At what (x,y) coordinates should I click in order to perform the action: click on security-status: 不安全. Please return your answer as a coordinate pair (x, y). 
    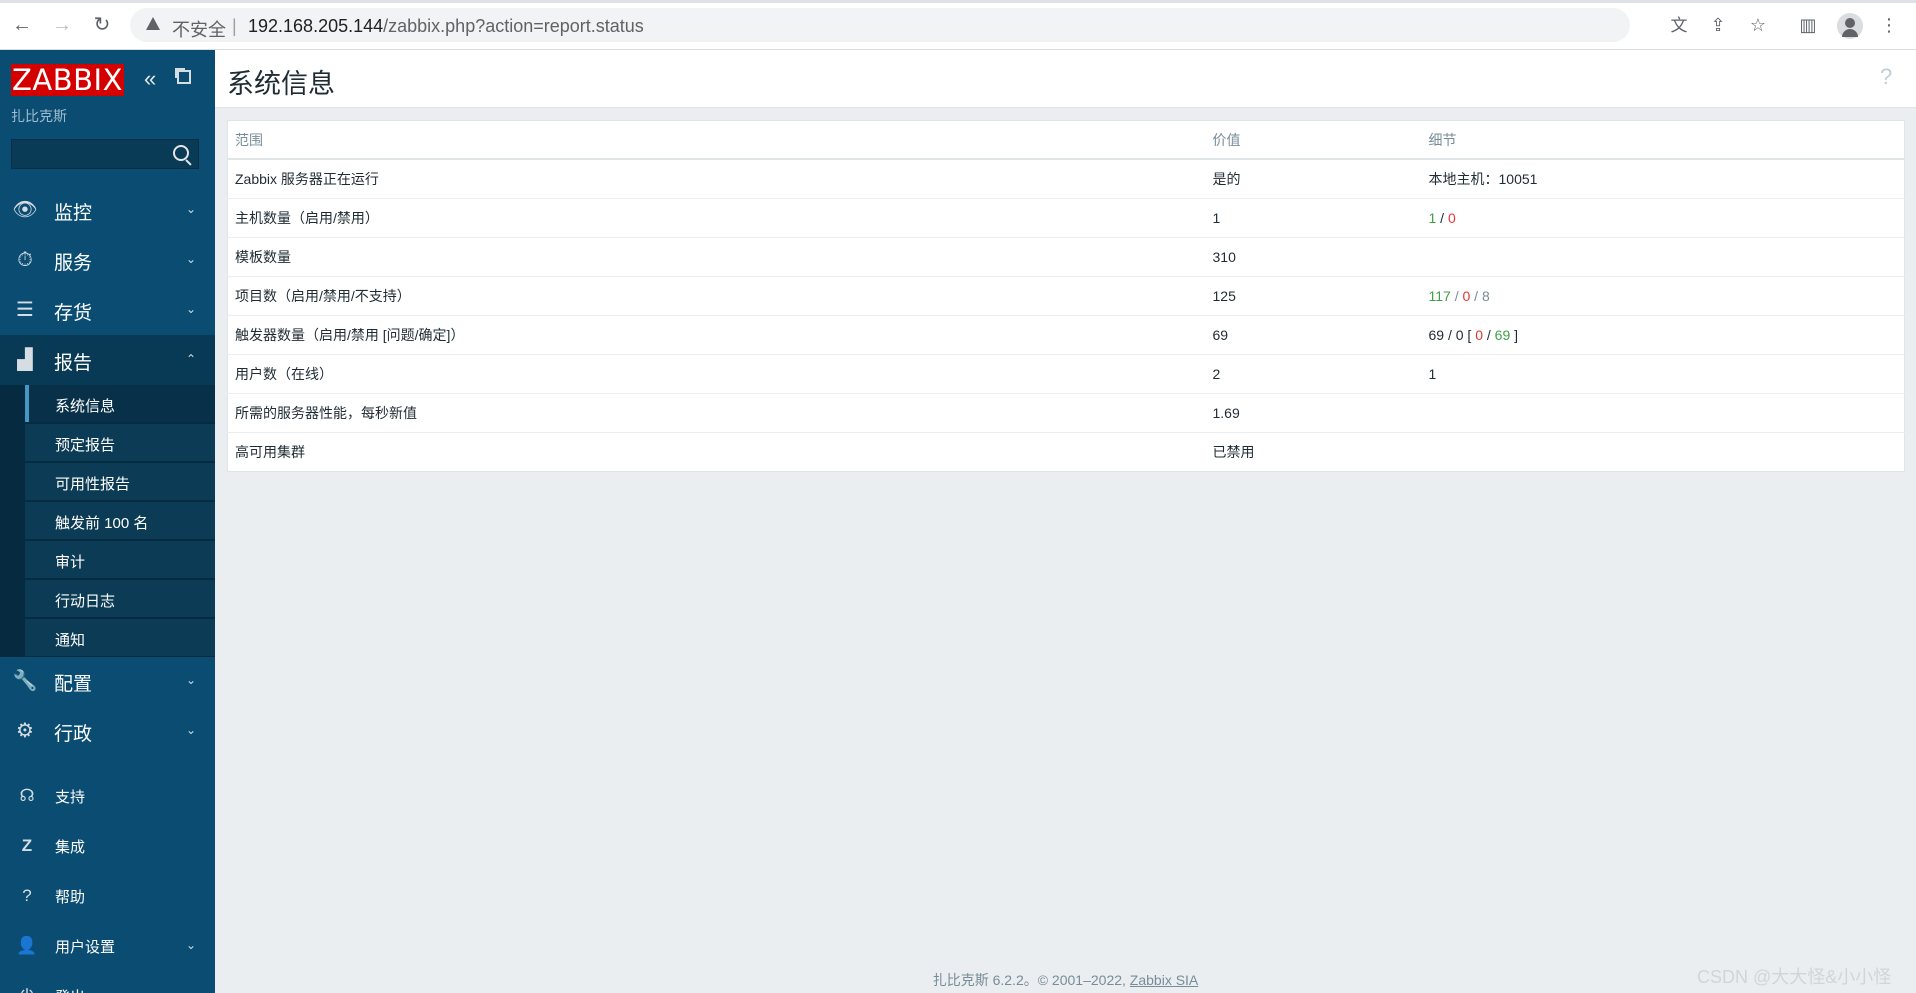
    Looking at the image, I should click on (199, 29).